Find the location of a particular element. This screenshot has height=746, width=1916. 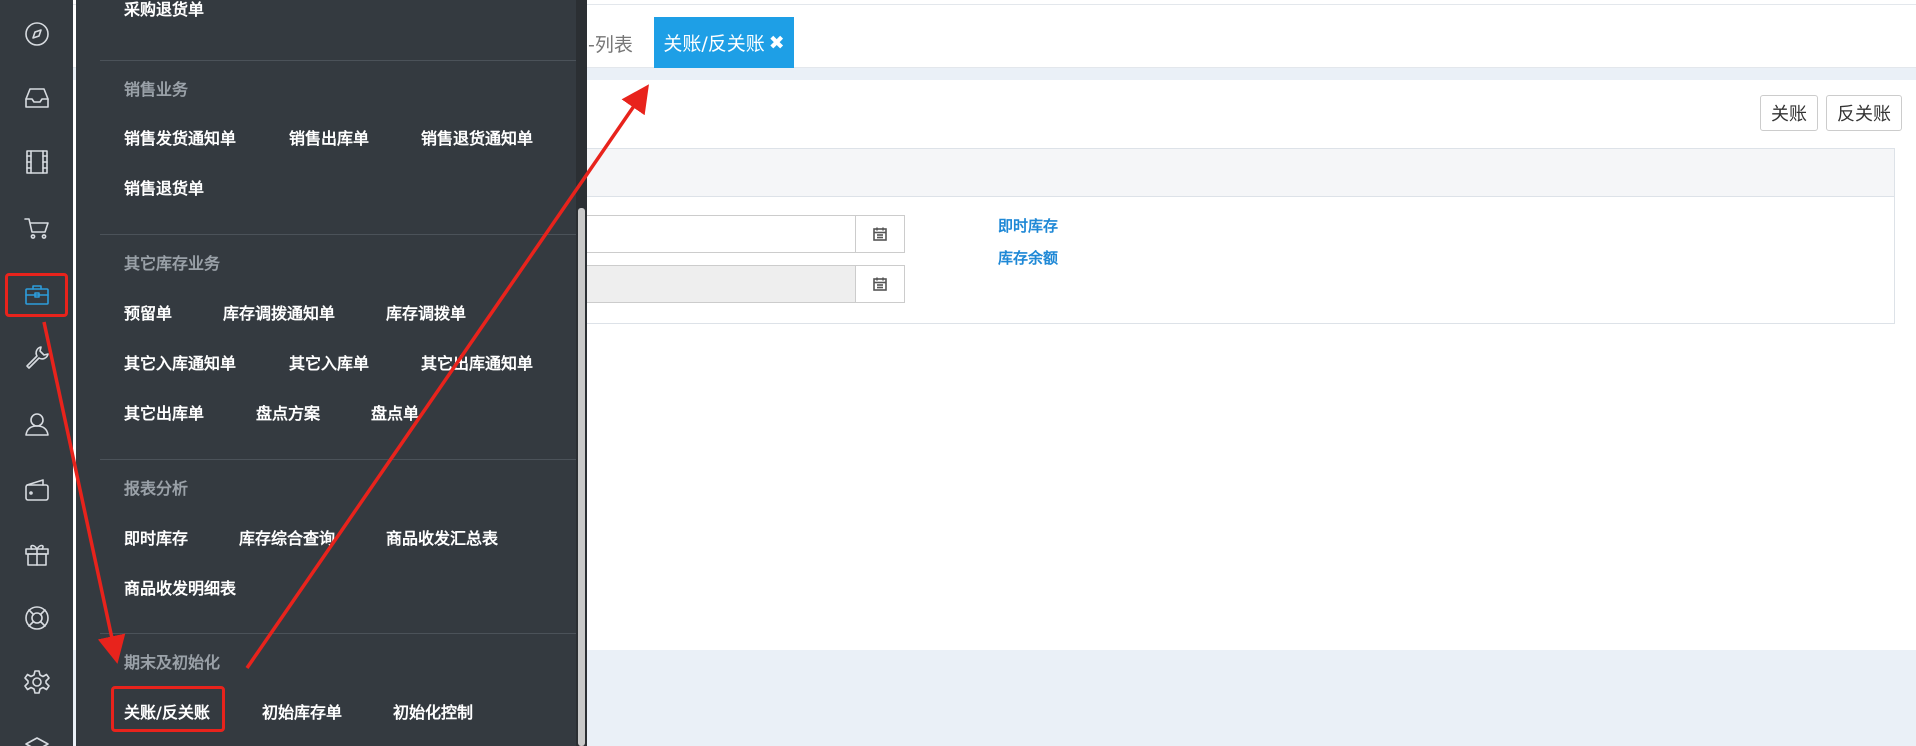

nav-inbox is located at coordinates (36, 98).